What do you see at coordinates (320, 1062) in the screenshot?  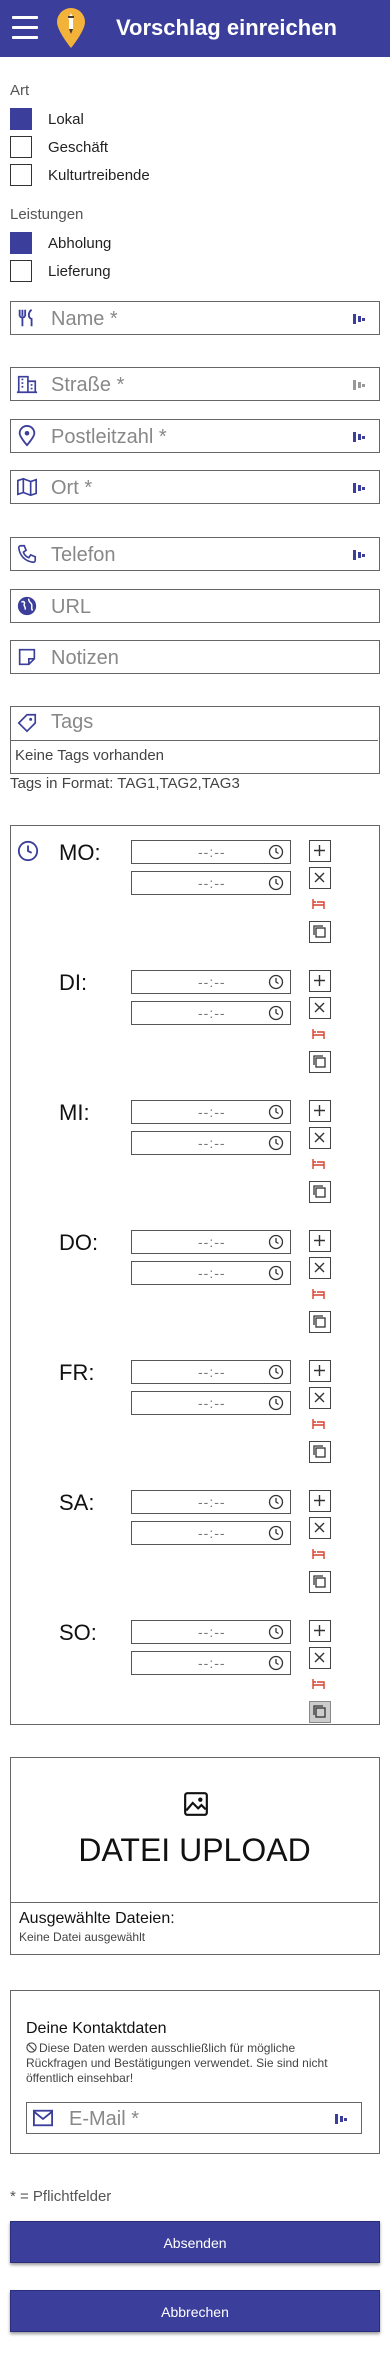 I see `copy-day-button-di` at bounding box center [320, 1062].